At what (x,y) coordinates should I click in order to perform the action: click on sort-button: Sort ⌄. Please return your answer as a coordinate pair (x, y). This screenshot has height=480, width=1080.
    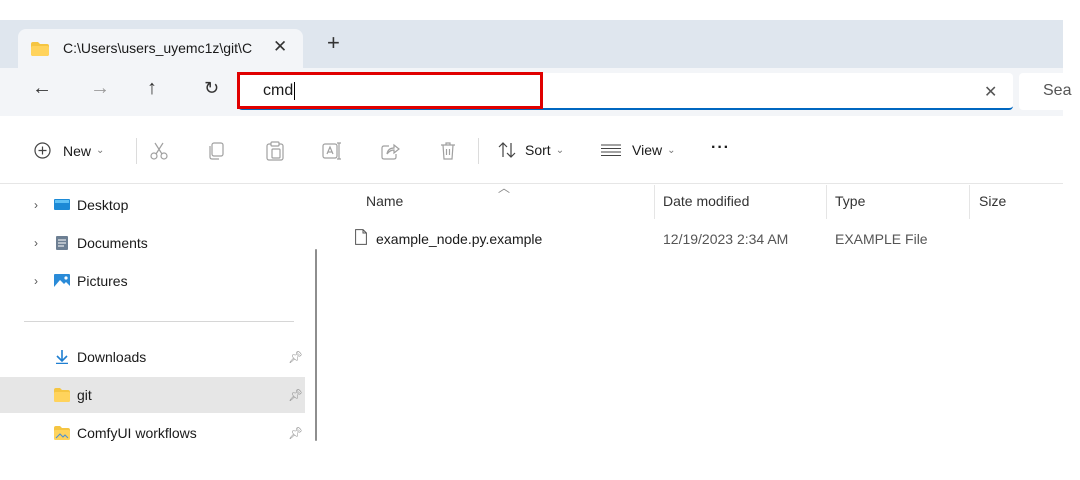
    Looking at the image, I should click on (531, 150).